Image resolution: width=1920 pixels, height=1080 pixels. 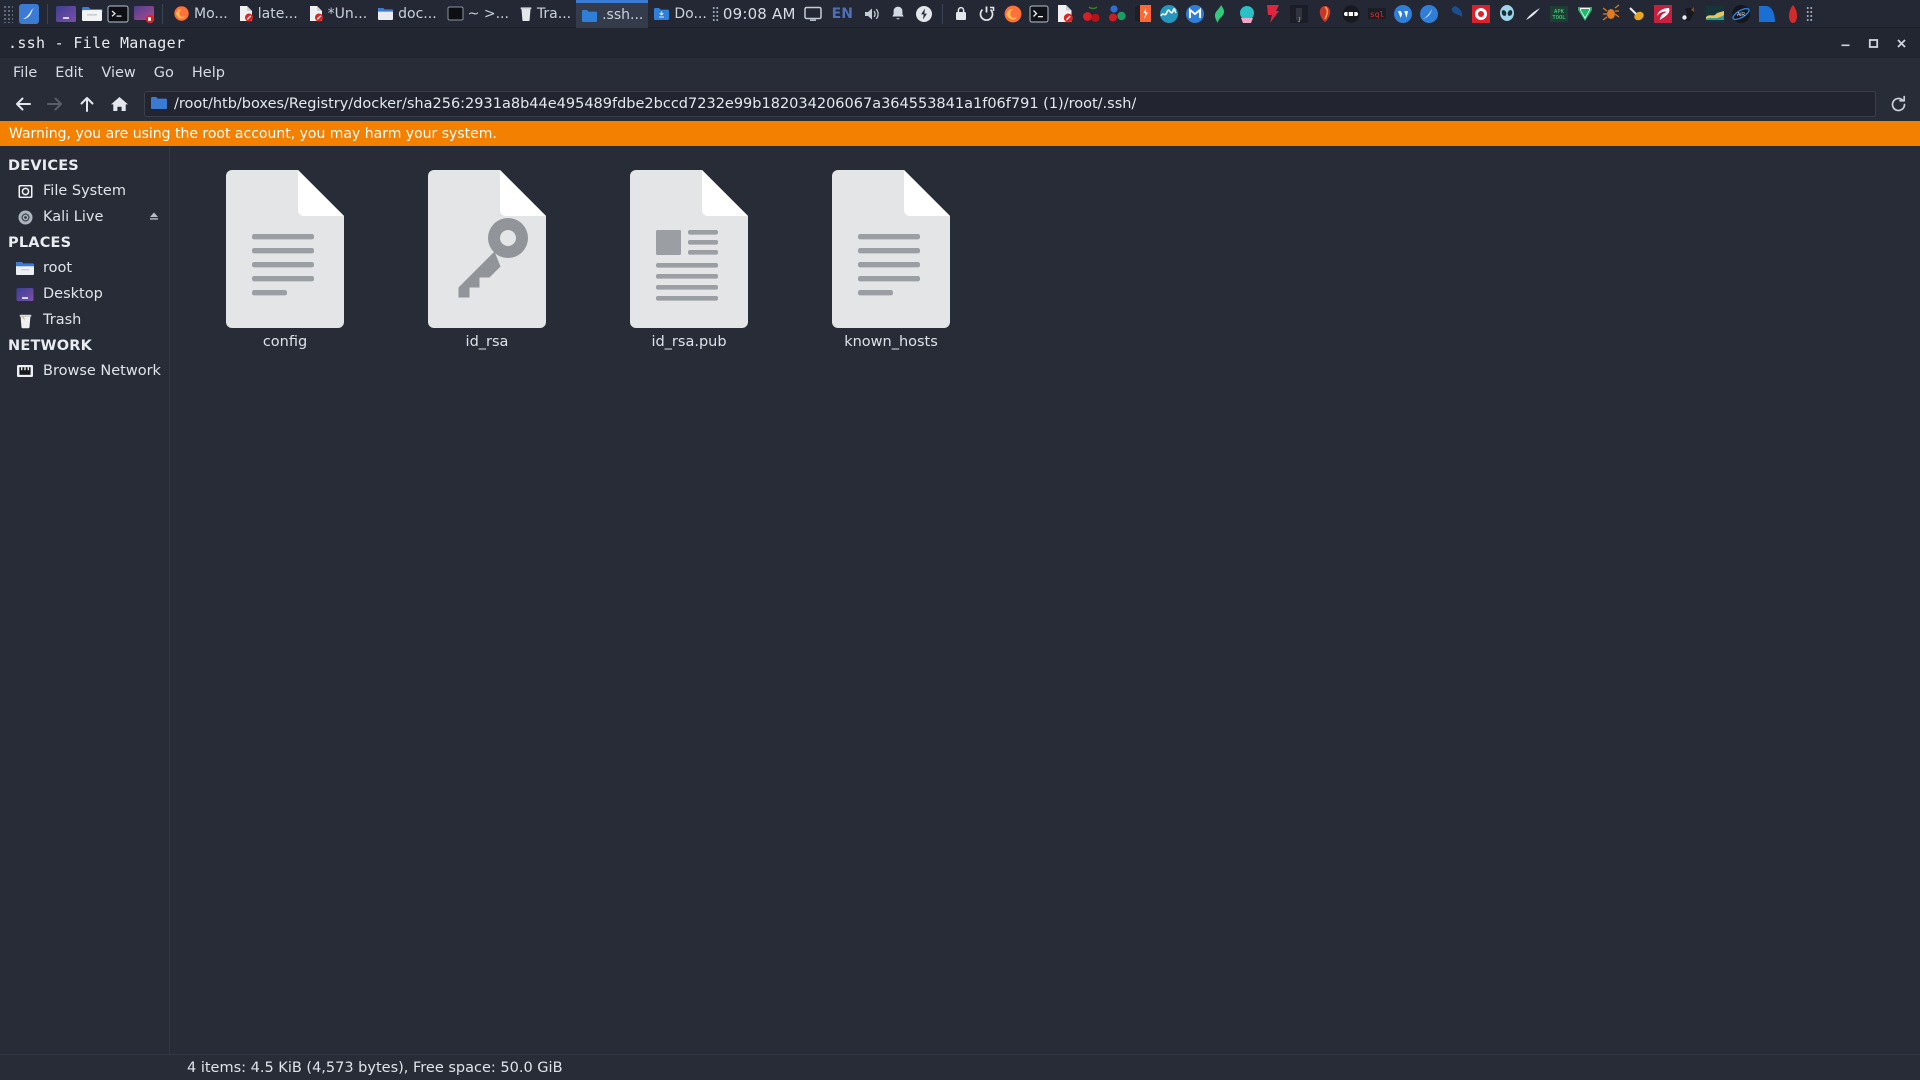 What do you see at coordinates (118, 14) in the screenshot?
I see `terminal-launcher-icon` at bounding box center [118, 14].